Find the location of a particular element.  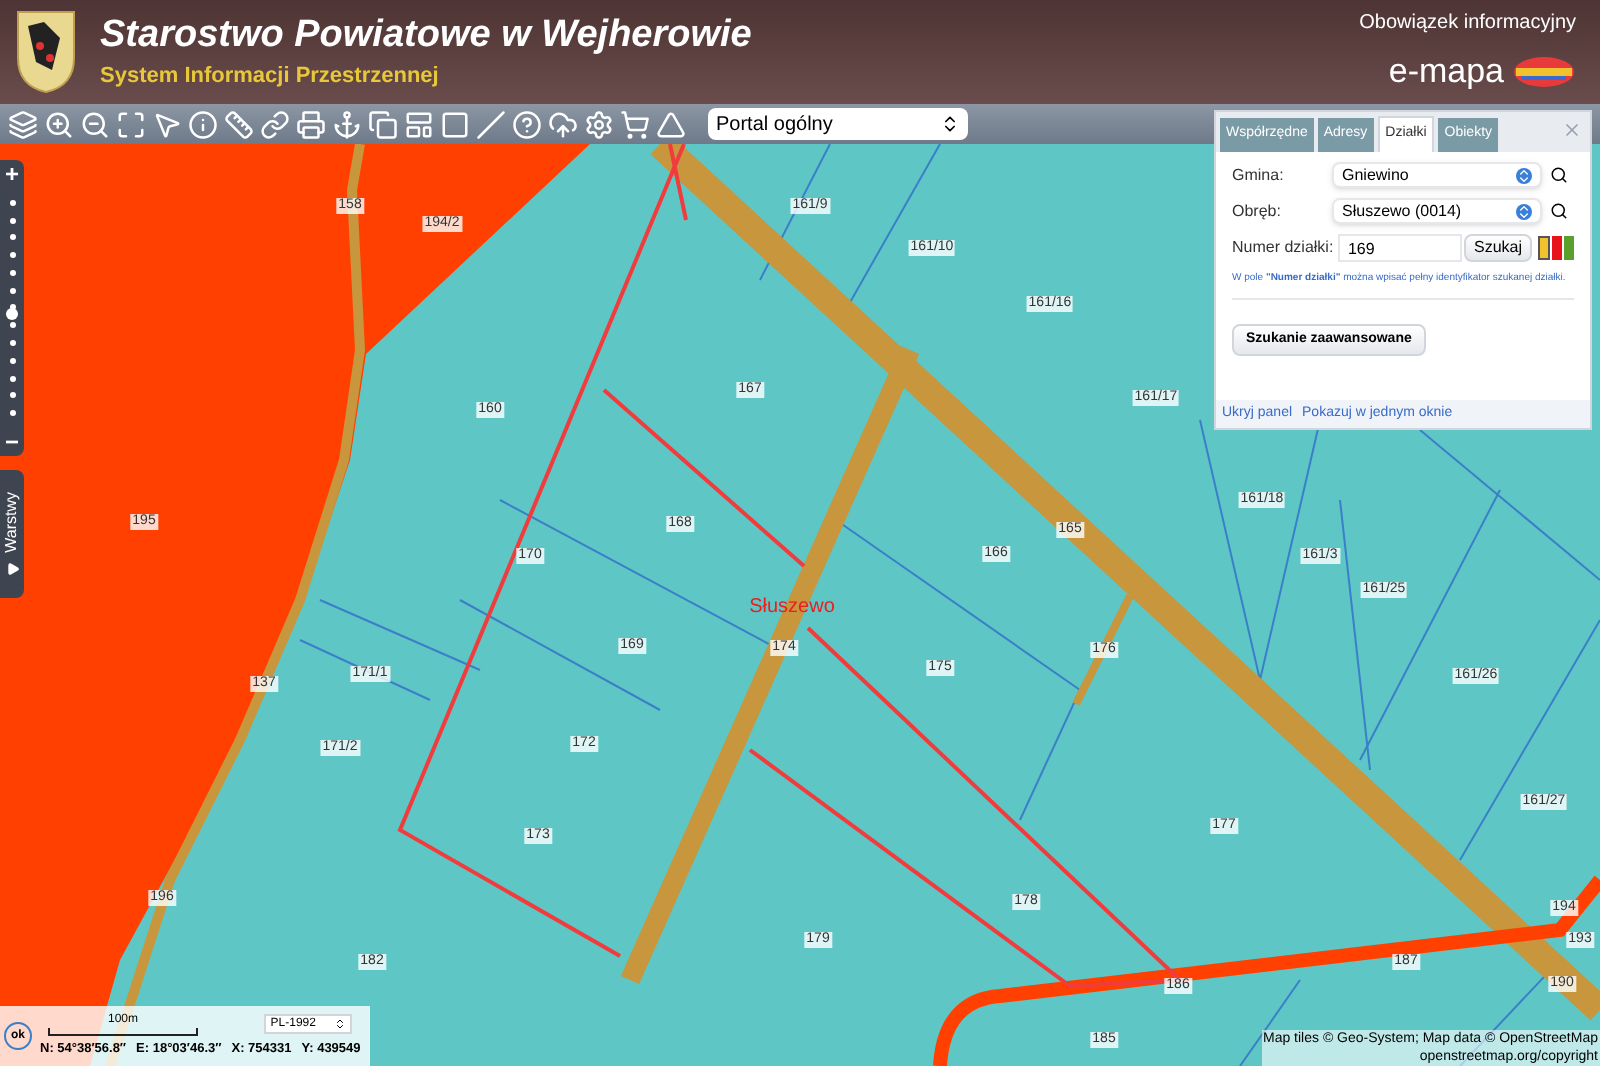

coat-of-arms-icon is located at coordinates (46, 52).